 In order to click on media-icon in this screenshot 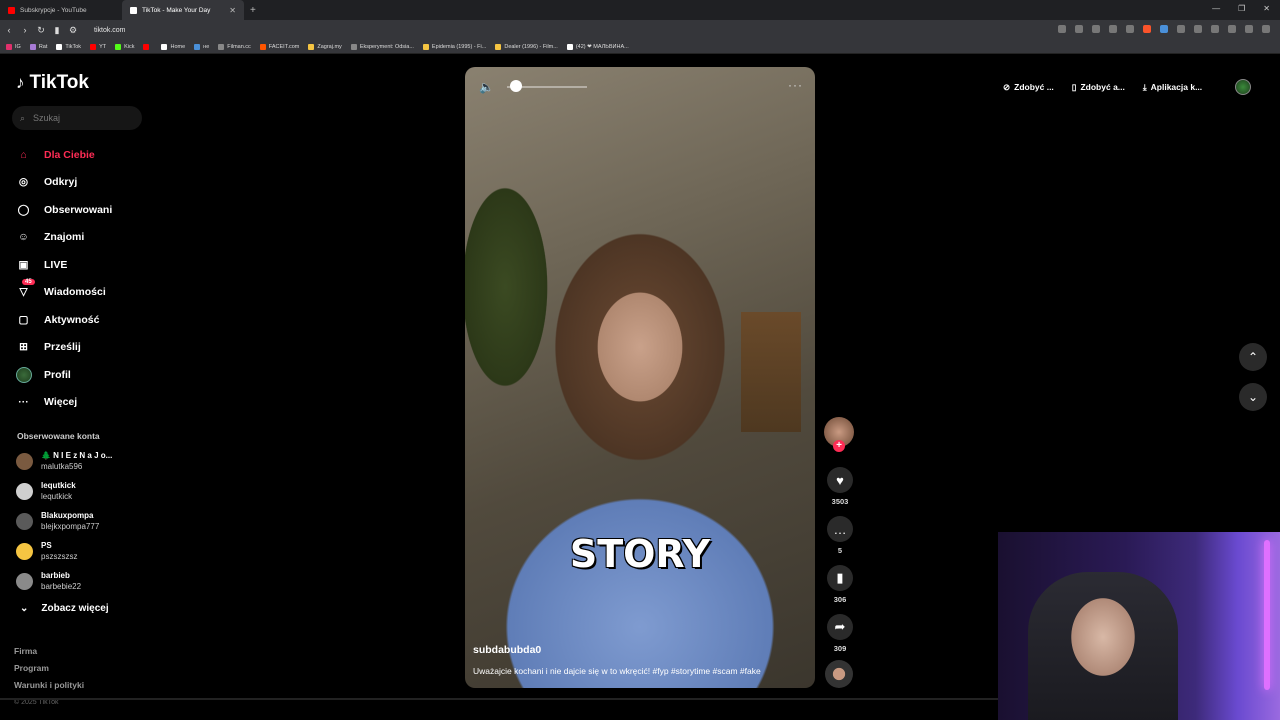, I will do `click(1249, 29)`.